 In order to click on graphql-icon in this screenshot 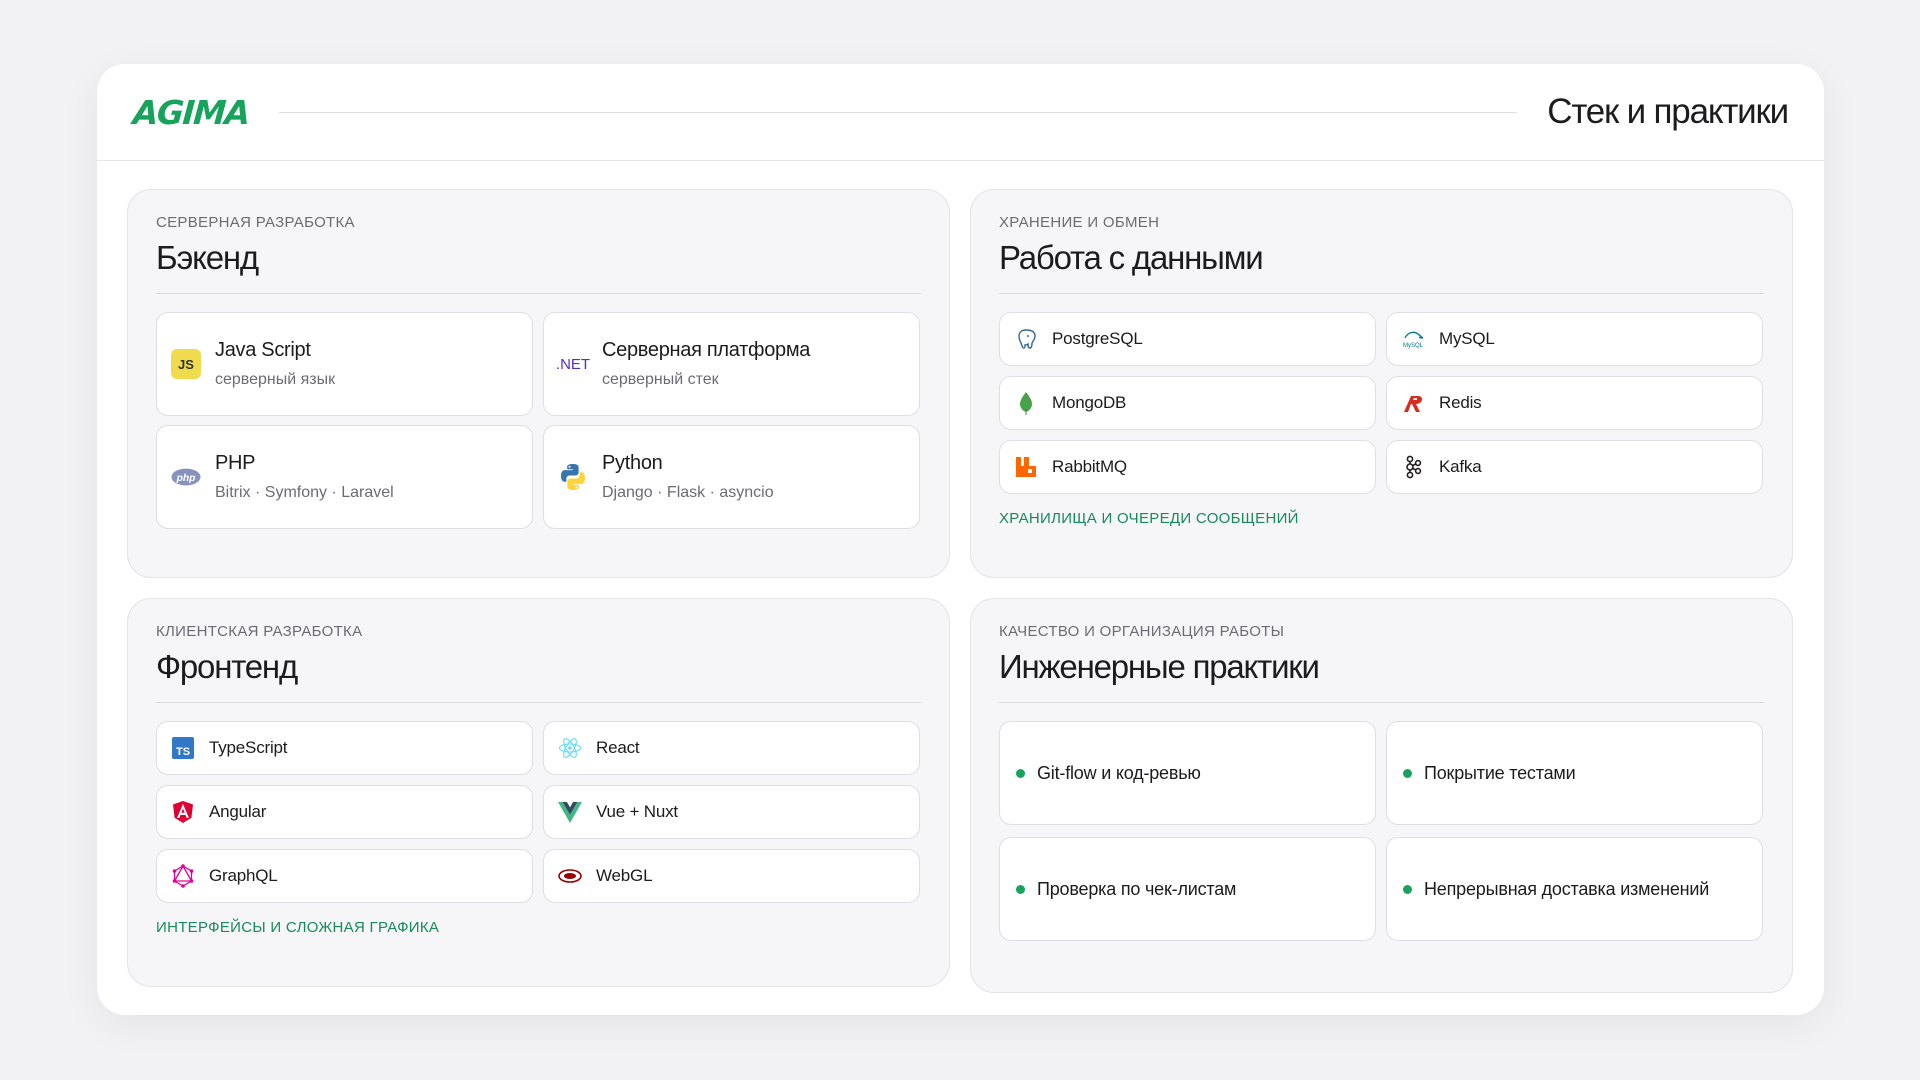, I will do `click(183, 876)`.